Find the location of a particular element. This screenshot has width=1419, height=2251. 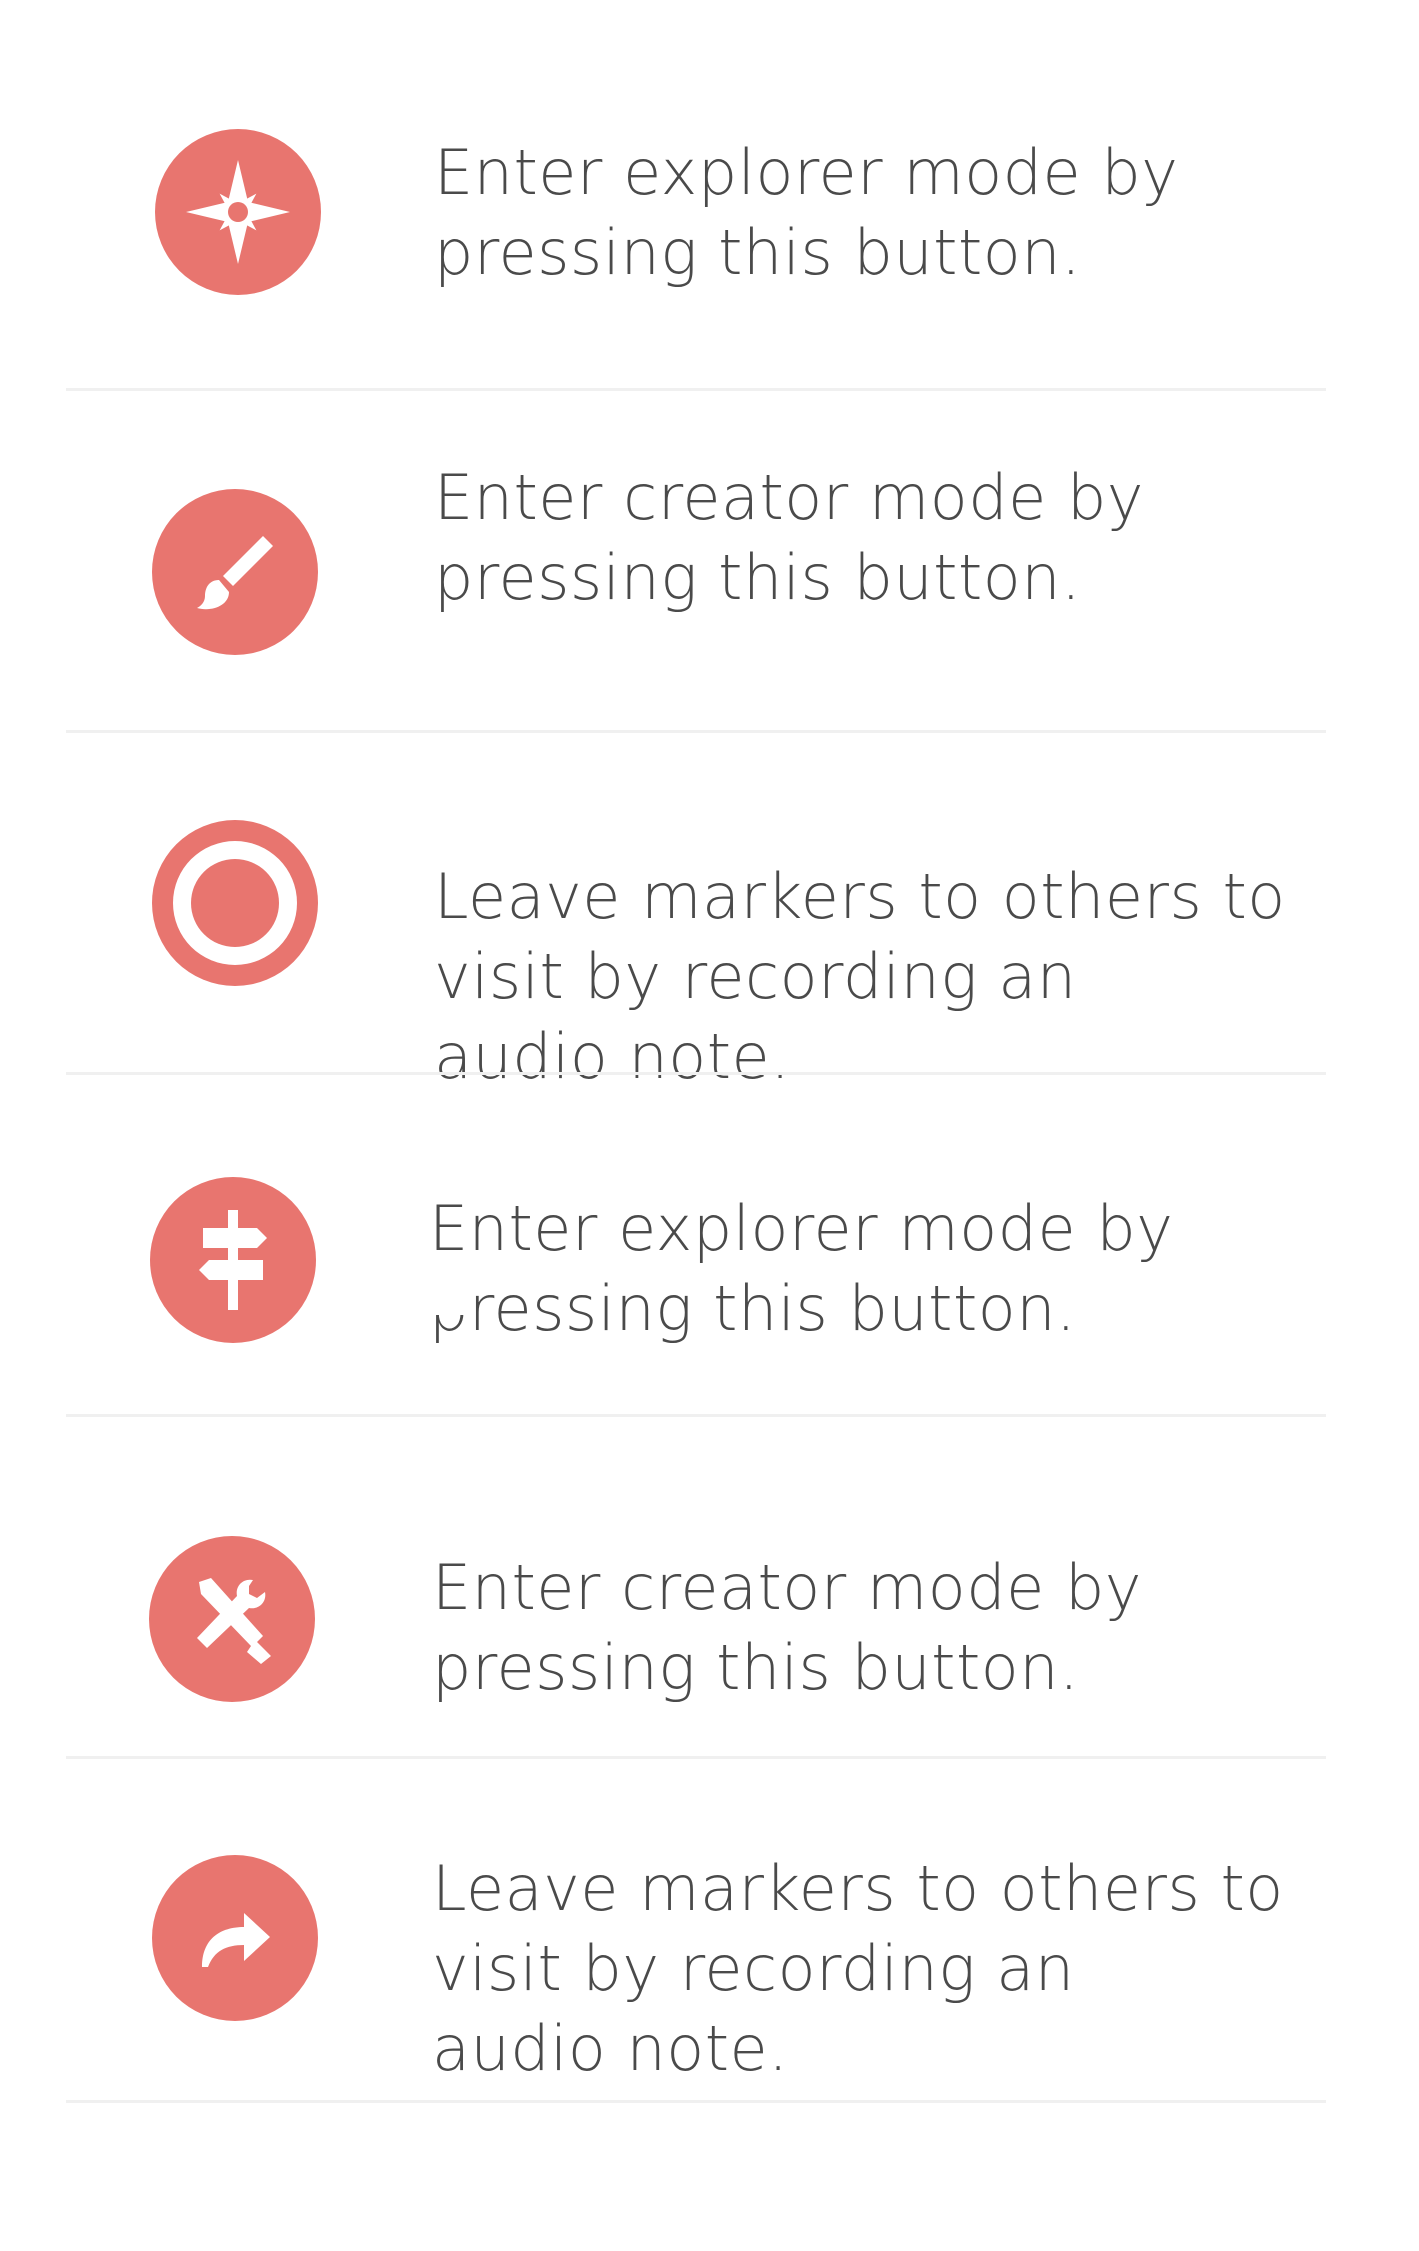

share-button is located at coordinates (235, 1938).